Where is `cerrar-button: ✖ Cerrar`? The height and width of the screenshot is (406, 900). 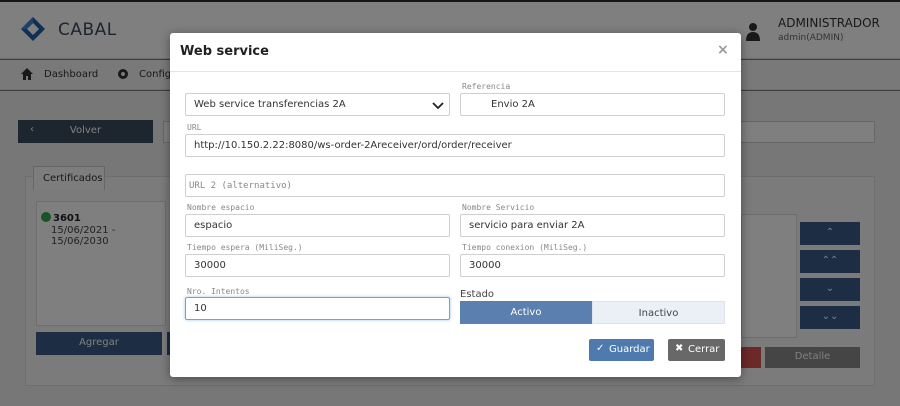
cerrar-button: ✖ Cerrar is located at coordinates (696, 350).